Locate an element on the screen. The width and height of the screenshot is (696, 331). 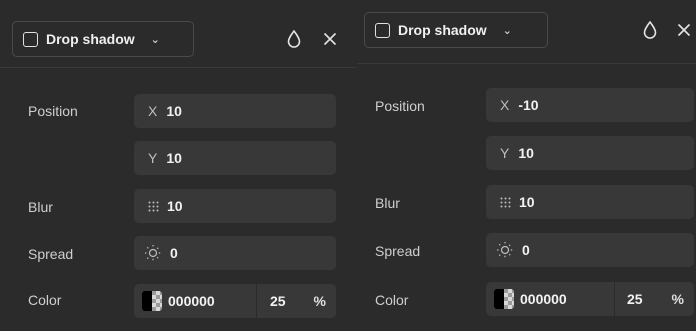
position-x-value: 10 is located at coordinates (174, 111).